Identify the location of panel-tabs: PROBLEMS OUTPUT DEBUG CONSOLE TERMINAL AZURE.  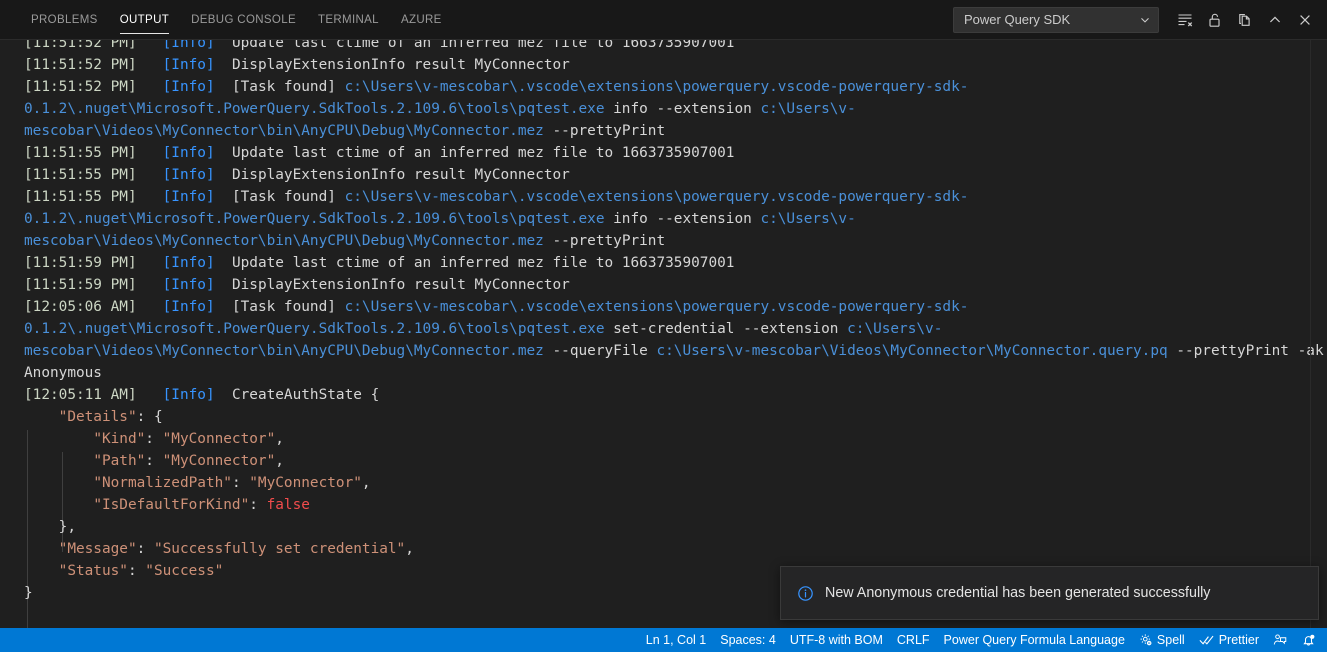
(226, 19).